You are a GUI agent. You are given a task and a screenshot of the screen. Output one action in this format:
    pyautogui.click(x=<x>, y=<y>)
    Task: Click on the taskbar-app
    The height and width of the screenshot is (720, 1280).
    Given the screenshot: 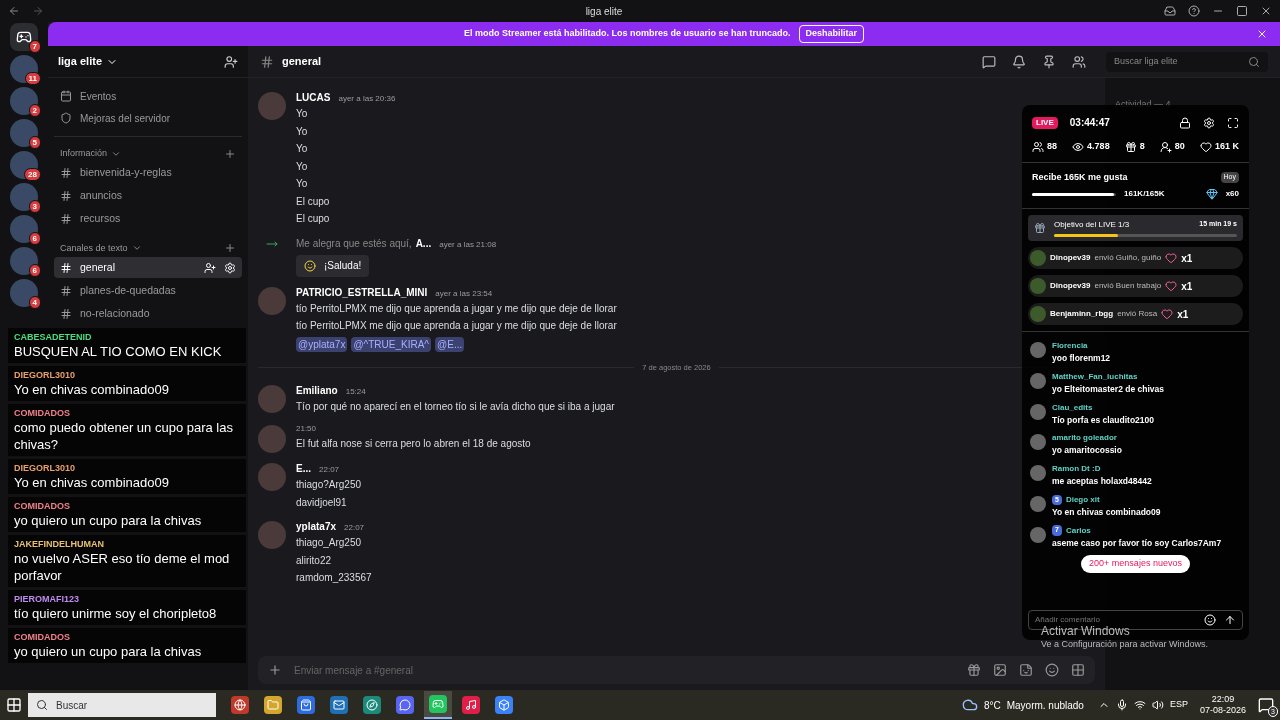 What is the action you would take?
    pyautogui.click(x=438, y=705)
    